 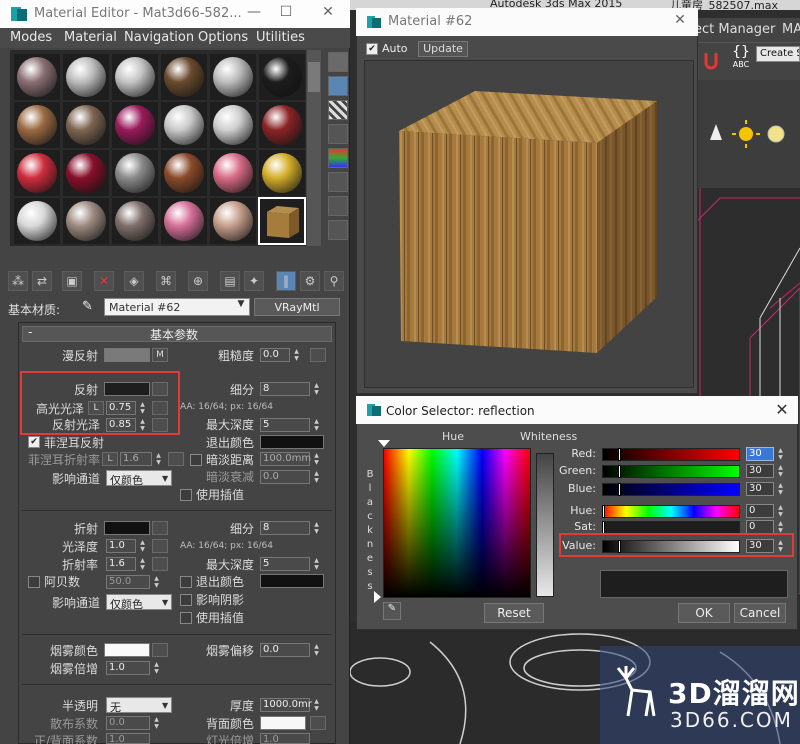 I want to click on select-by-material-icon, so click(x=338, y=230).